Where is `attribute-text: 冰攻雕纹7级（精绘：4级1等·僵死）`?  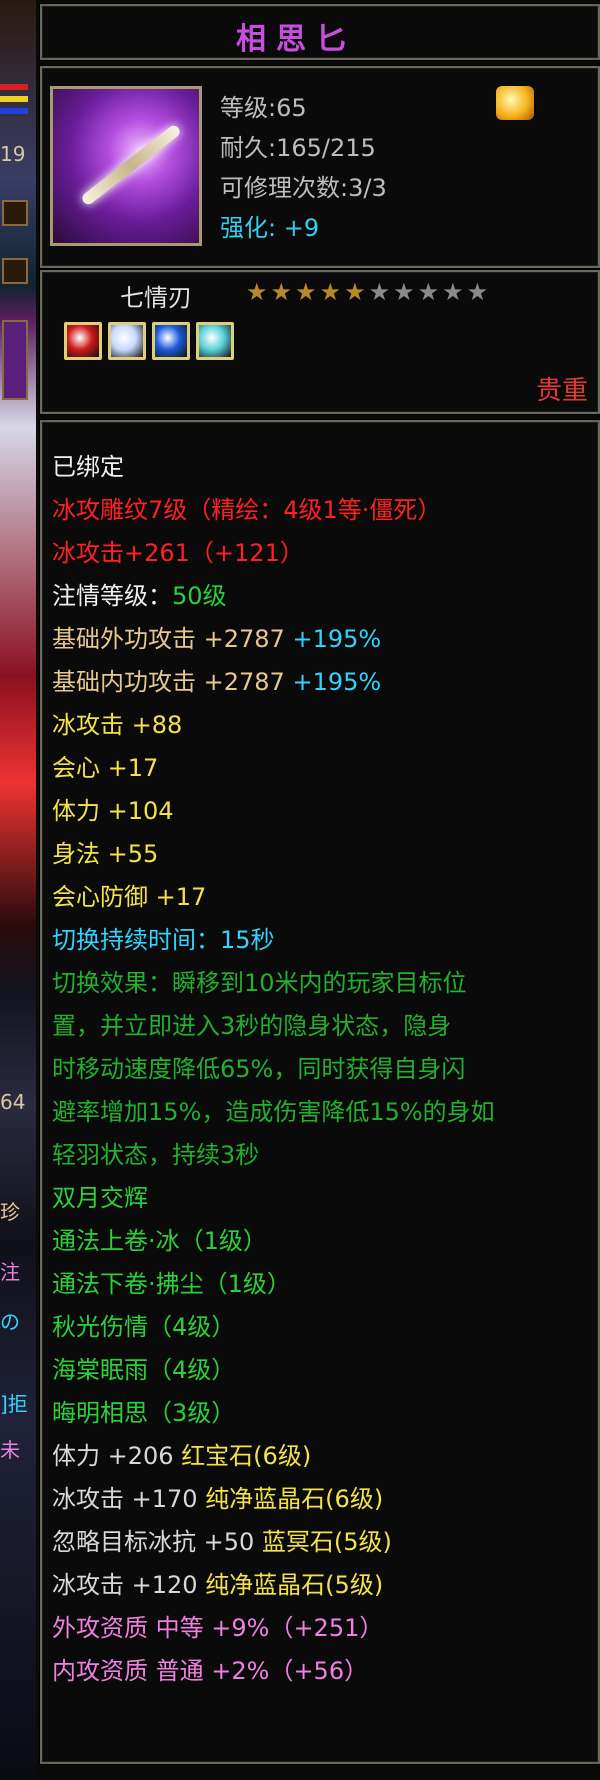
attribute-text: 冰攻雕纹7级（精绘：4级1等·僵死） is located at coordinates (247, 510).